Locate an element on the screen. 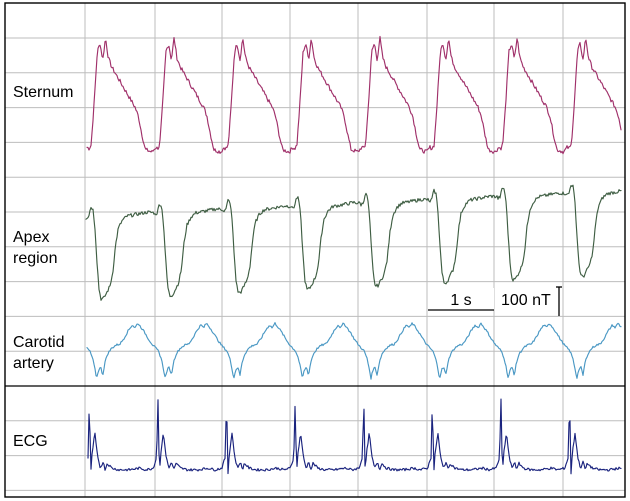 The height and width of the screenshot is (501, 630). series-label-ecg: ECG is located at coordinates (30, 441).